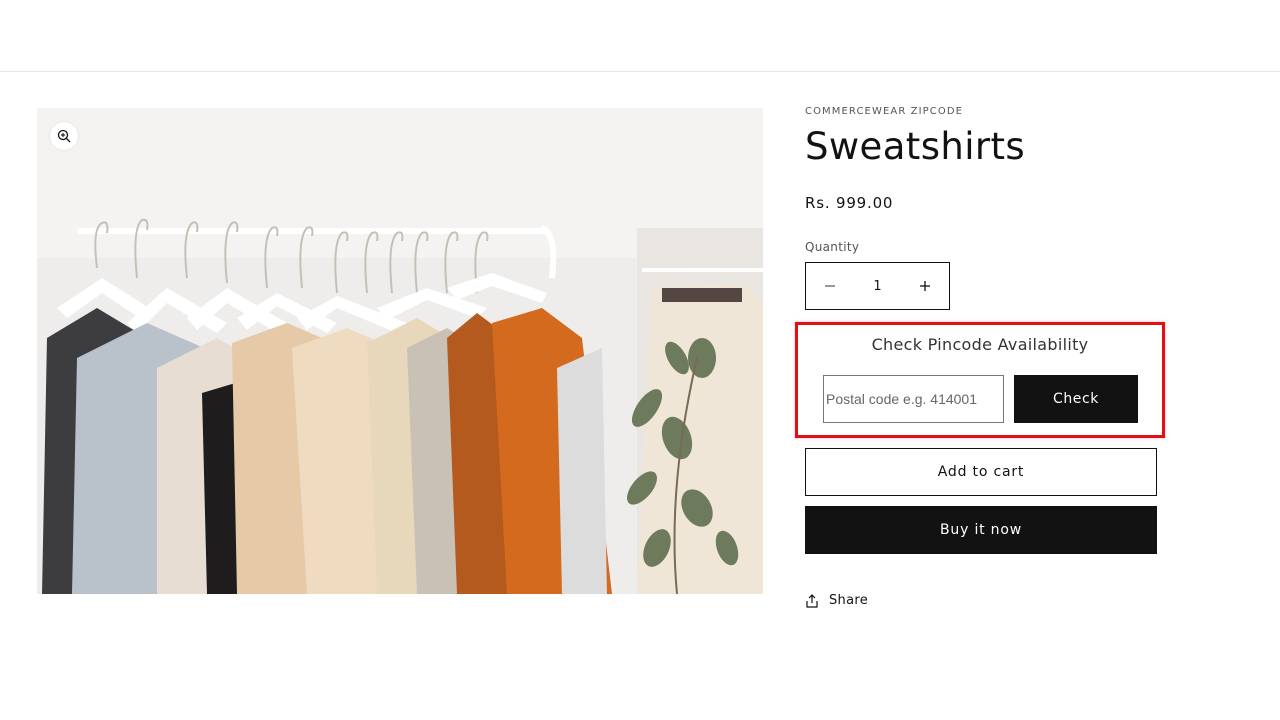  What do you see at coordinates (884, 111) in the screenshot?
I see `product-vendor: COMMERCEWEAR ZIPCODE` at bounding box center [884, 111].